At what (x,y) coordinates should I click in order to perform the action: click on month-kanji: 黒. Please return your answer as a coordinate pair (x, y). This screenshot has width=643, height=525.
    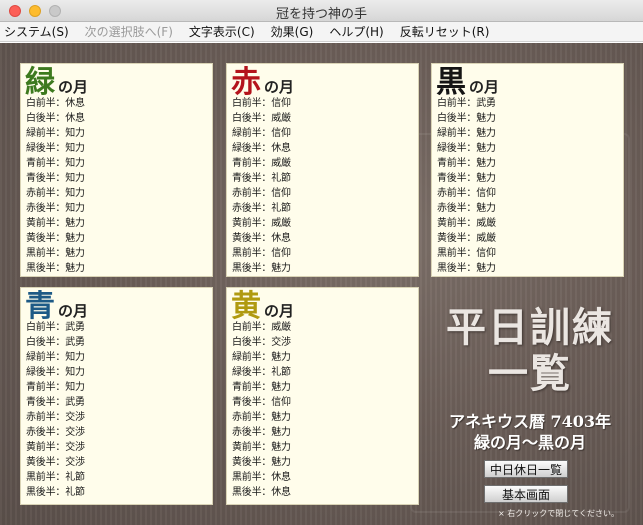
    Looking at the image, I should click on (451, 82).